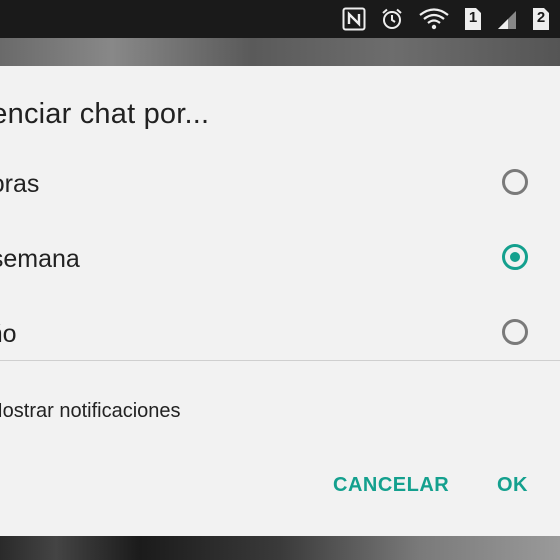 Image resolution: width=560 pixels, height=560 pixels. I want to click on nfc-icon, so click(354, 19).